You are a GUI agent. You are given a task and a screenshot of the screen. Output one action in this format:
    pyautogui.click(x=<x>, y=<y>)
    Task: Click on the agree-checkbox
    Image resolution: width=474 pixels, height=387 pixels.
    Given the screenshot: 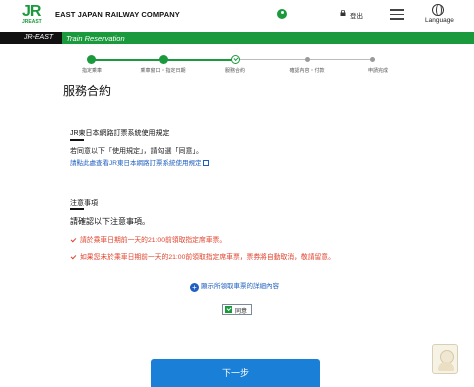 What is the action you would take?
    pyautogui.click(x=228, y=309)
    